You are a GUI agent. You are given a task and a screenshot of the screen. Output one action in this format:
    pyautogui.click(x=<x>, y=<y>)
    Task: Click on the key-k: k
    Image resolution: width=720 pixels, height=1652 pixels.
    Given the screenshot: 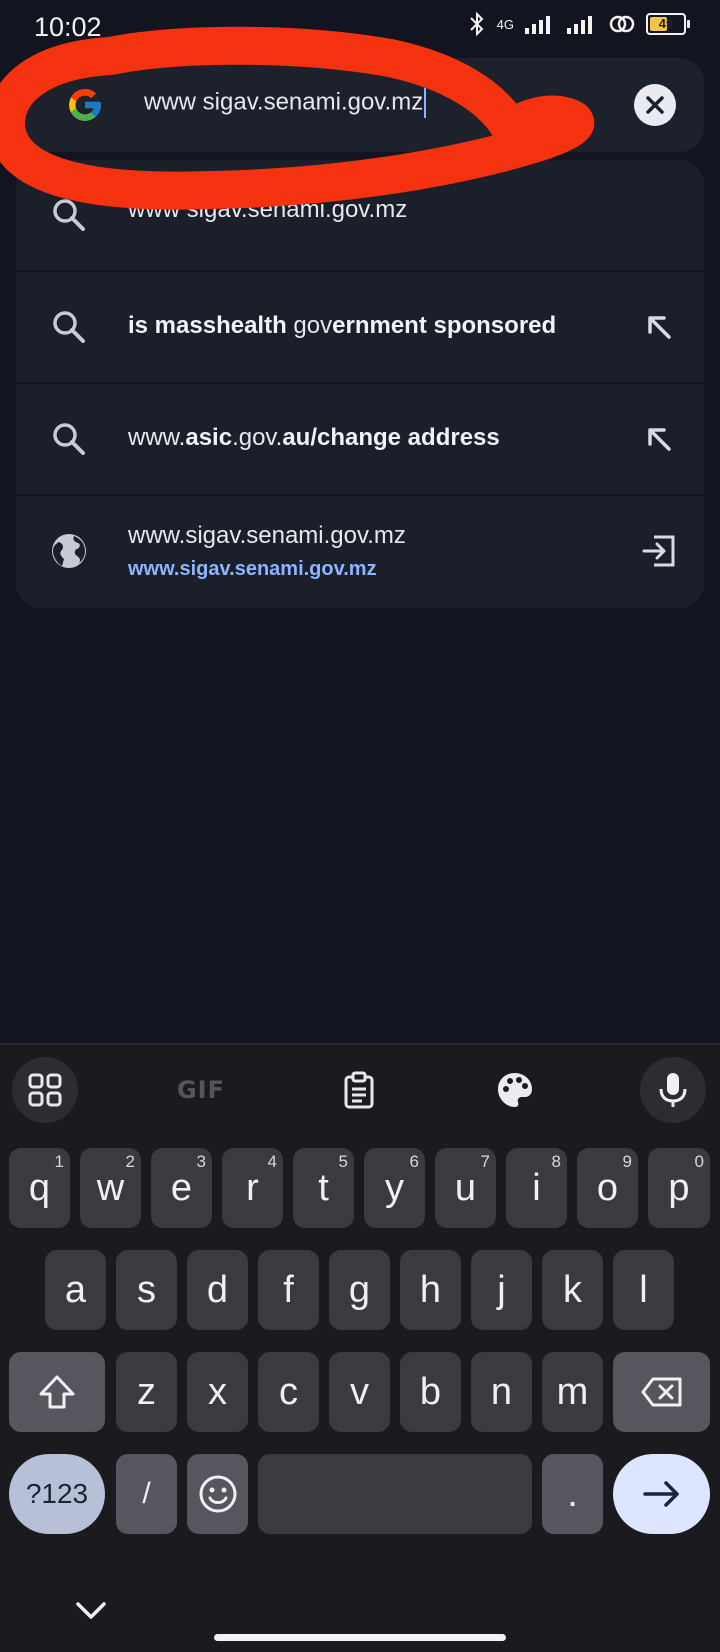 What is the action you would take?
    pyautogui.click(x=572, y=1290)
    